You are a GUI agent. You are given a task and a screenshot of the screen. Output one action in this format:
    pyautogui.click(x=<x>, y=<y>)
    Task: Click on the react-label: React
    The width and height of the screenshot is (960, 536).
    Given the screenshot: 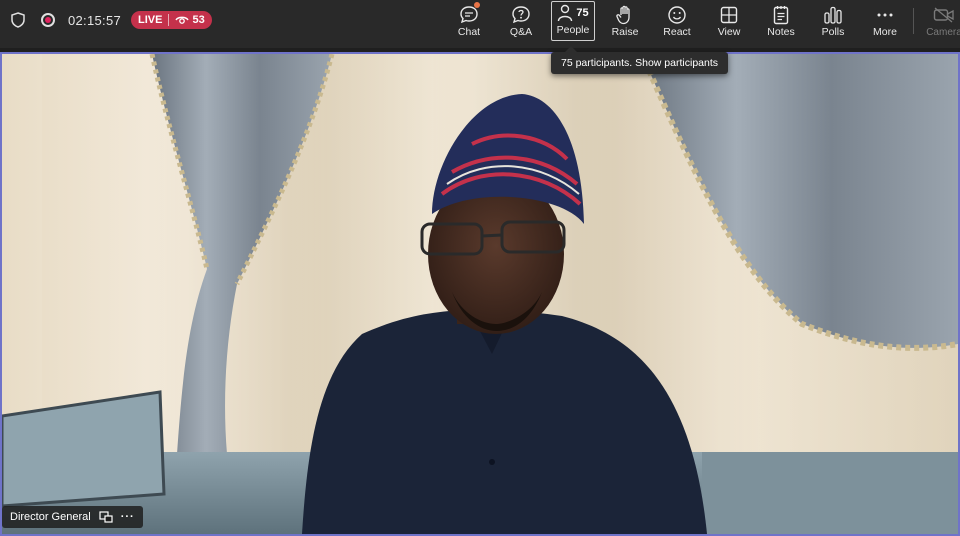 What is the action you would take?
    pyautogui.click(x=677, y=32)
    